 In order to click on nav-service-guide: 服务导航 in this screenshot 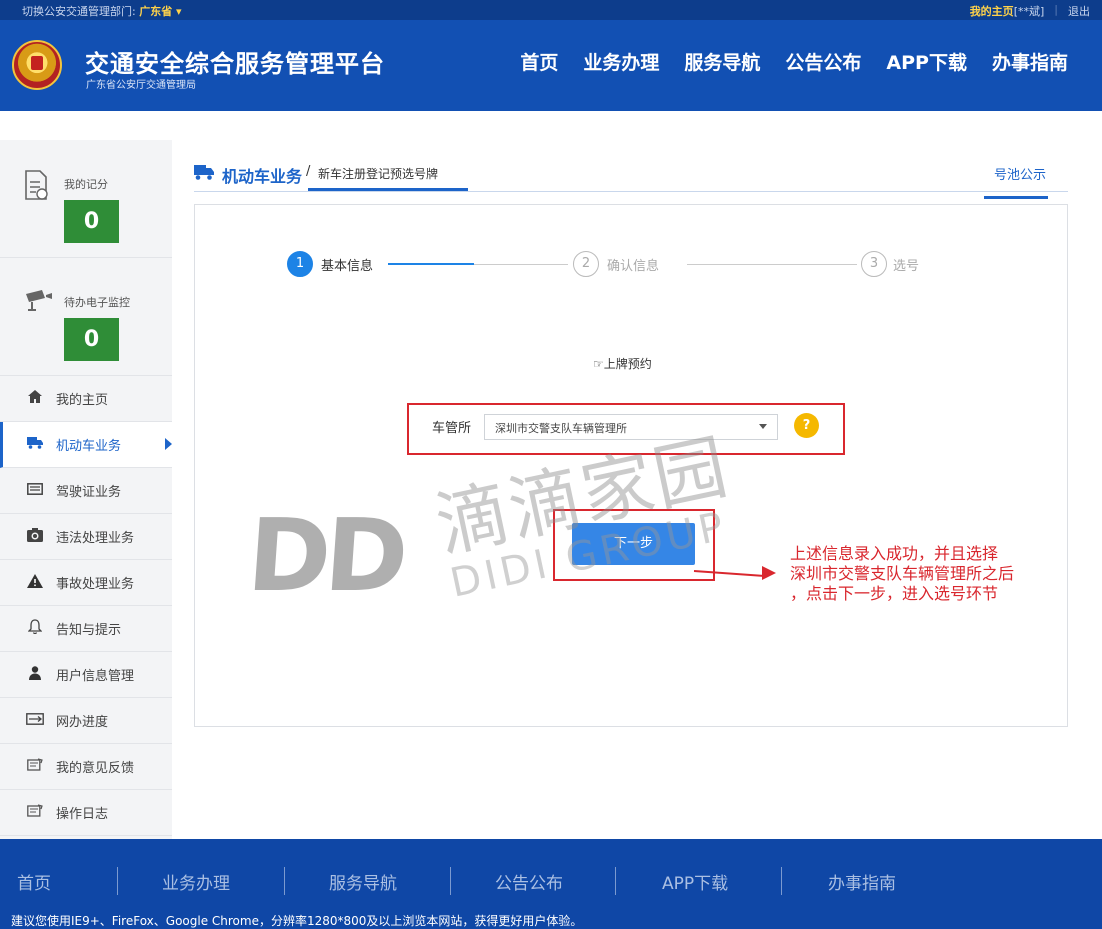, I will do `click(722, 61)`.